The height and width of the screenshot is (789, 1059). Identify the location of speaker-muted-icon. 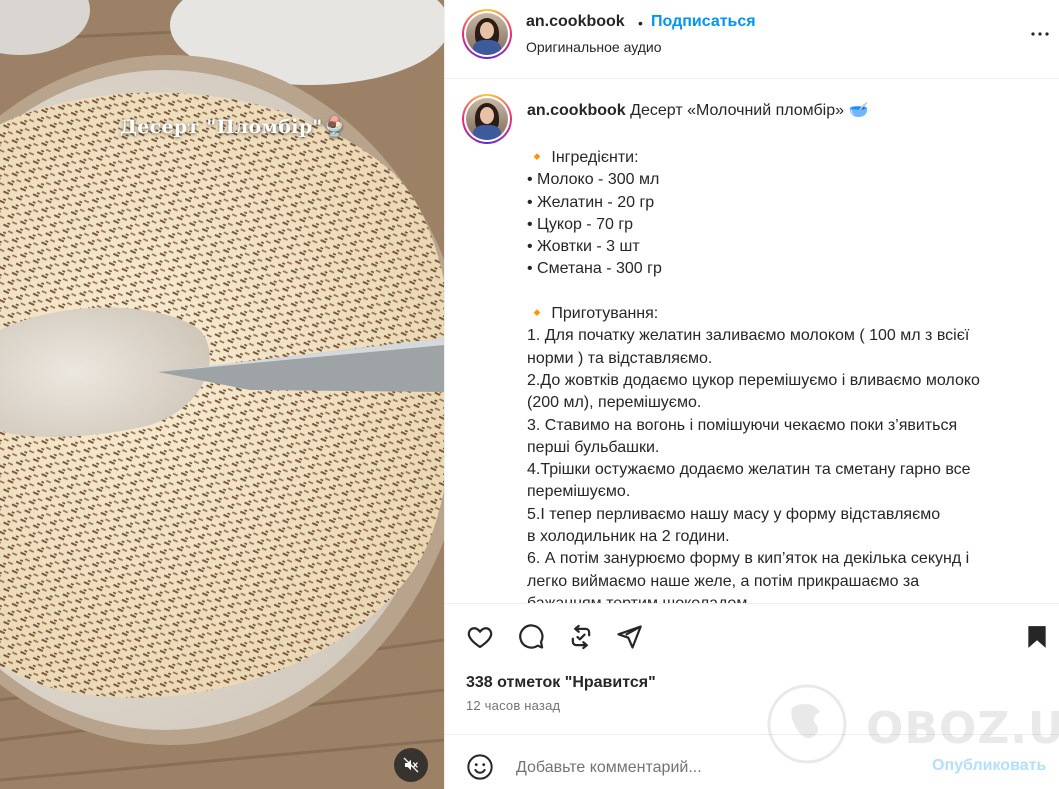
(411, 765).